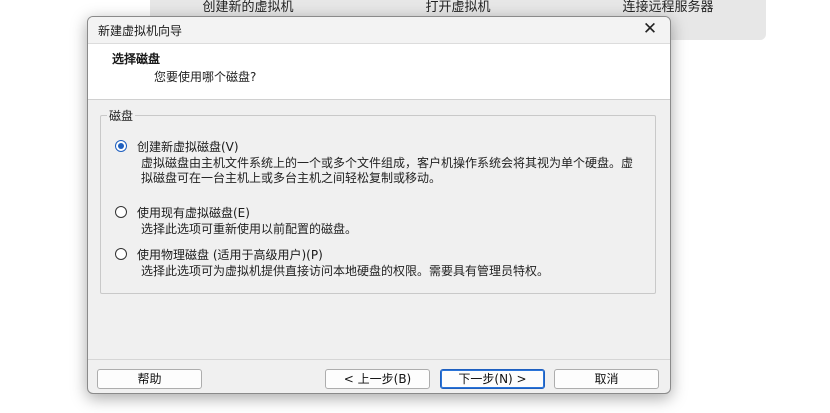  Describe the element at coordinates (136, 59) in the screenshot. I see `page-title: 选择磁盘` at that location.